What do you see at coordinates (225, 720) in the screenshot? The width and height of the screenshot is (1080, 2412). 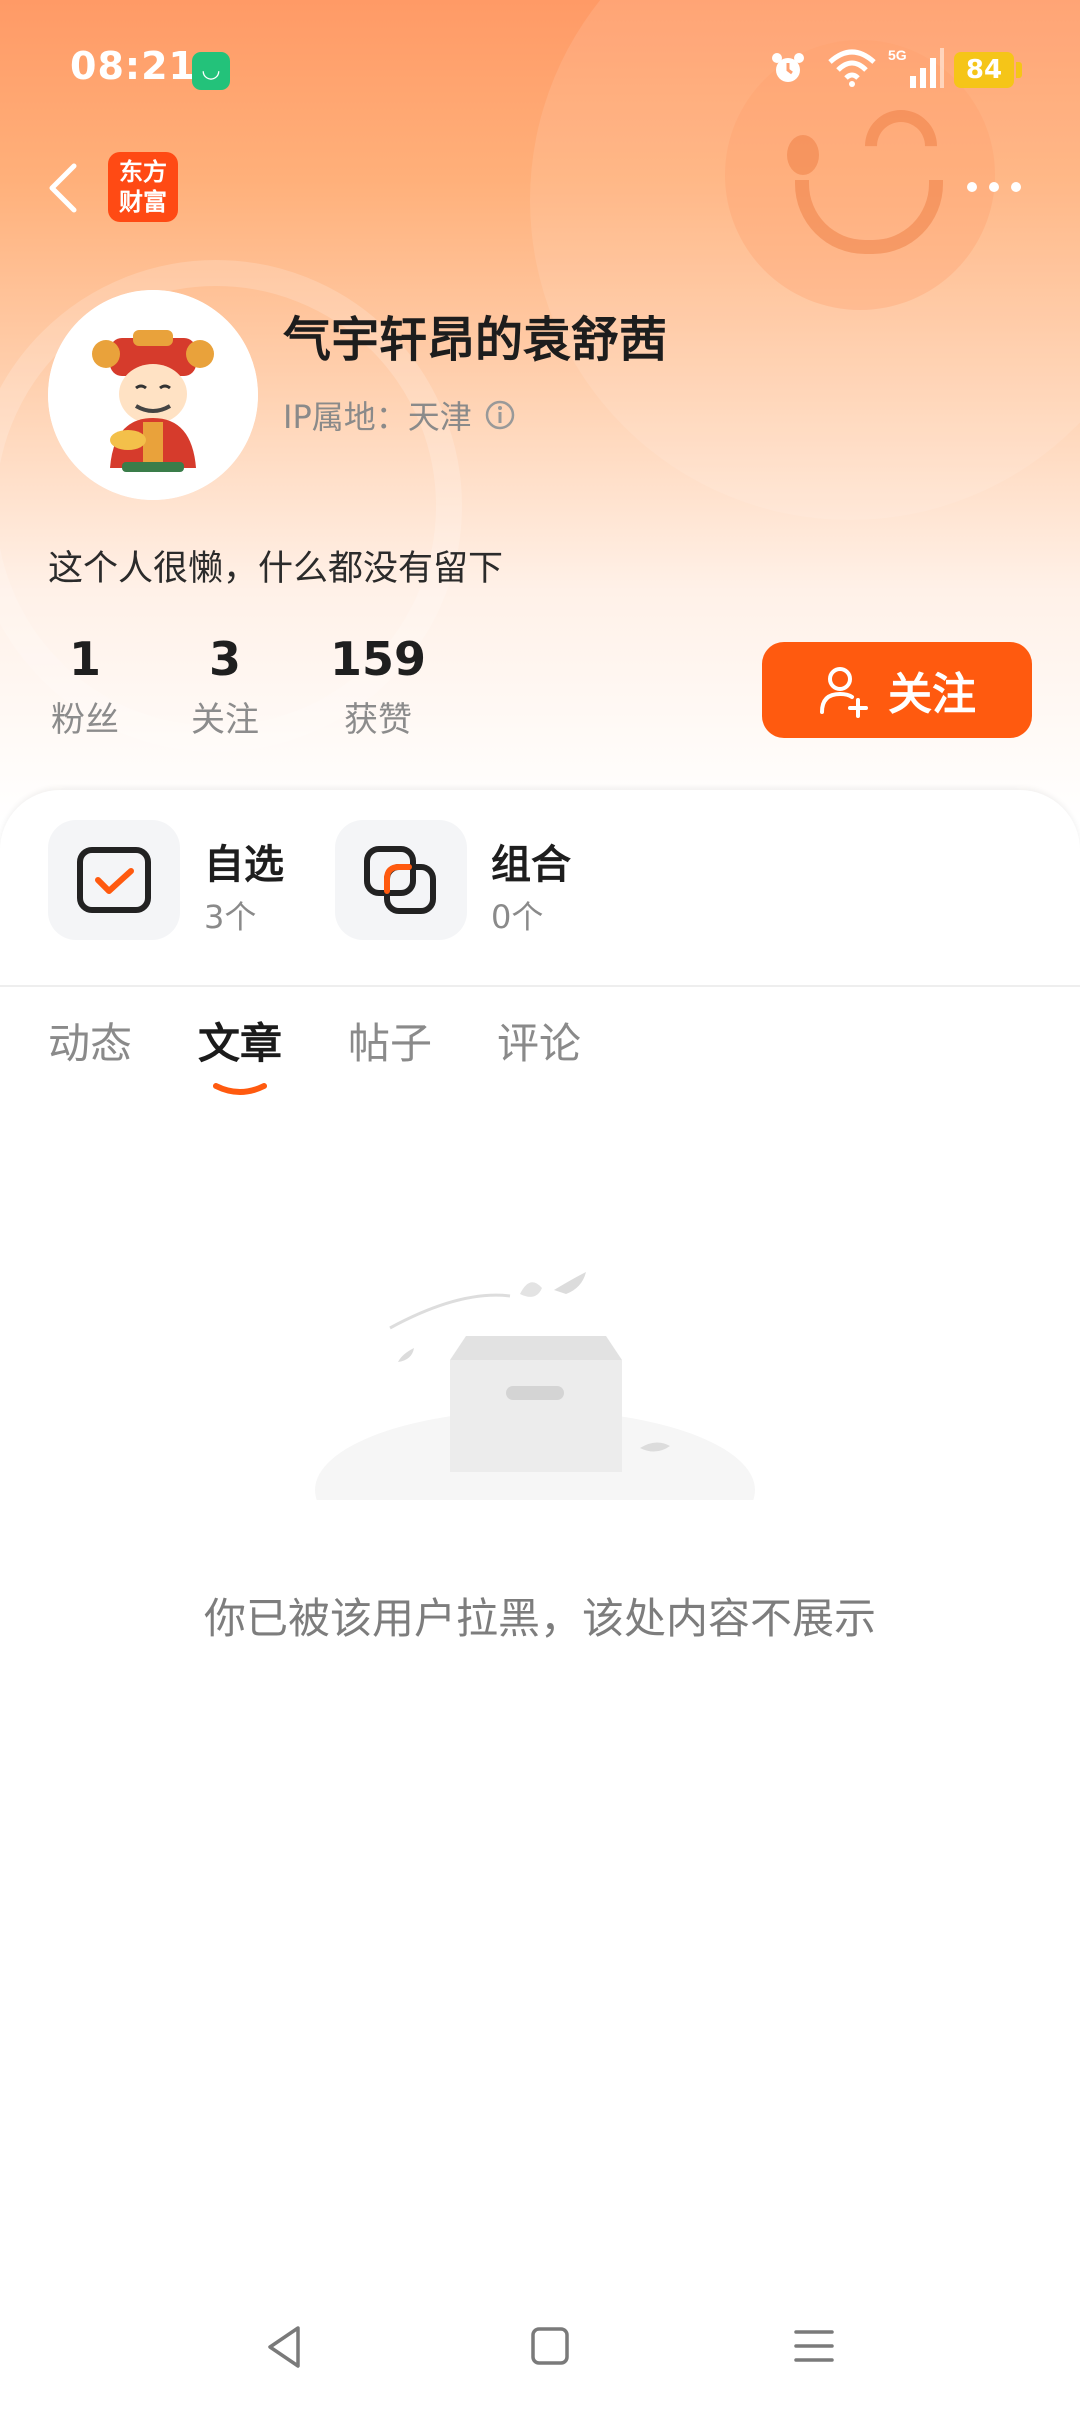 I see `stat-label: 关注` at bounding box center [225, 720].